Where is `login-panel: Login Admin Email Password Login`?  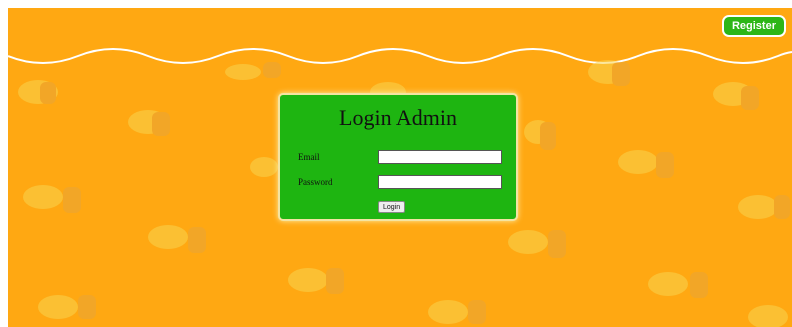 login-panel: Login Admin Email Password Login is located at coordinates (398, 157).